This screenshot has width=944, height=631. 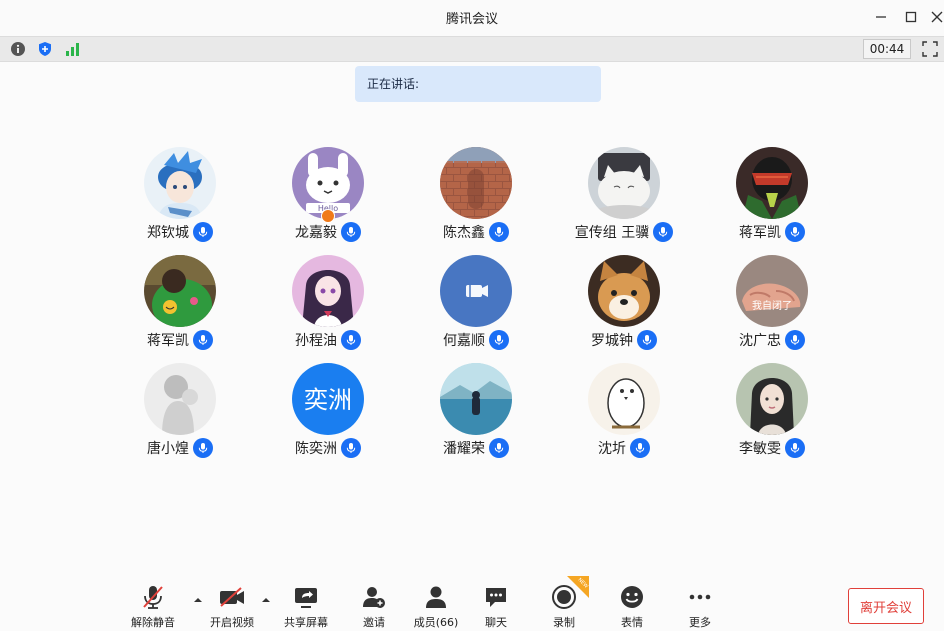 What do you see at coordinates (886, 606) in the screenshot?
I see `leave-meeting-button: 离开会议` at bounding box center [886, 606].